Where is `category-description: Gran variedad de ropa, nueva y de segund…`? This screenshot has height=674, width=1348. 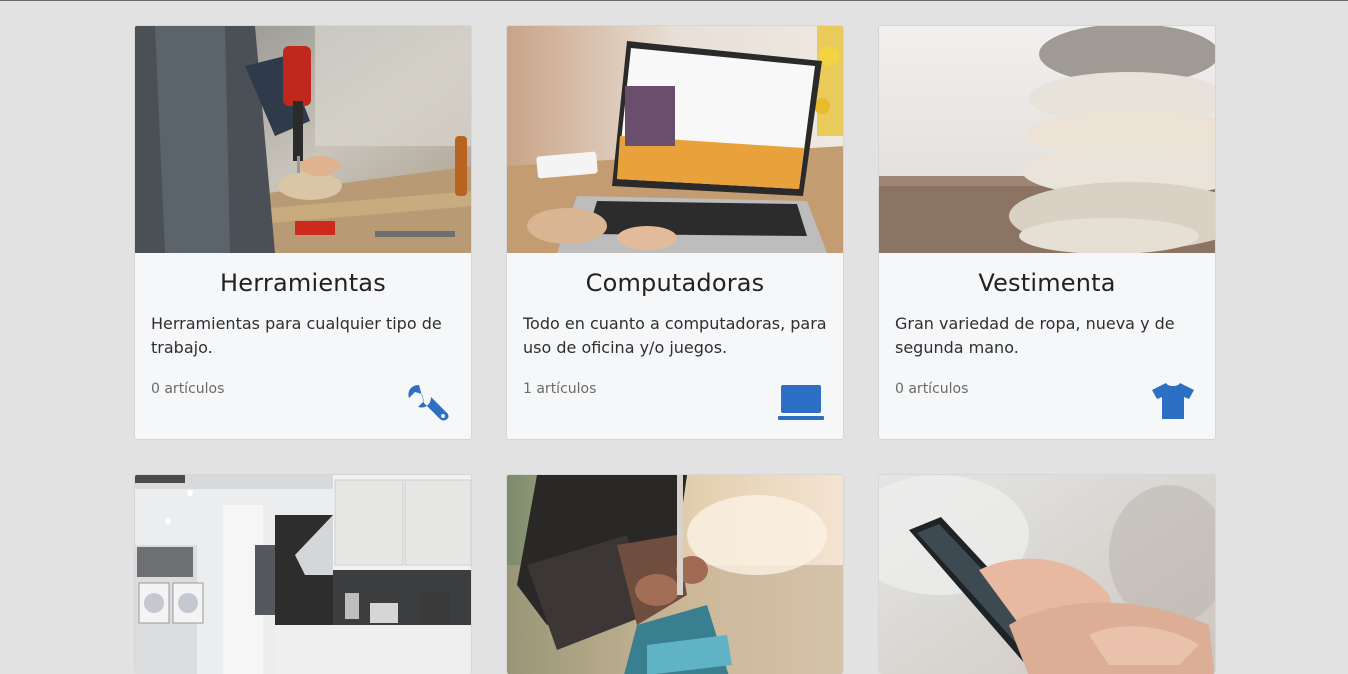
category-description: Gran variedad de ropa, nueva y de segund… is located at coordinates (1035, 335).